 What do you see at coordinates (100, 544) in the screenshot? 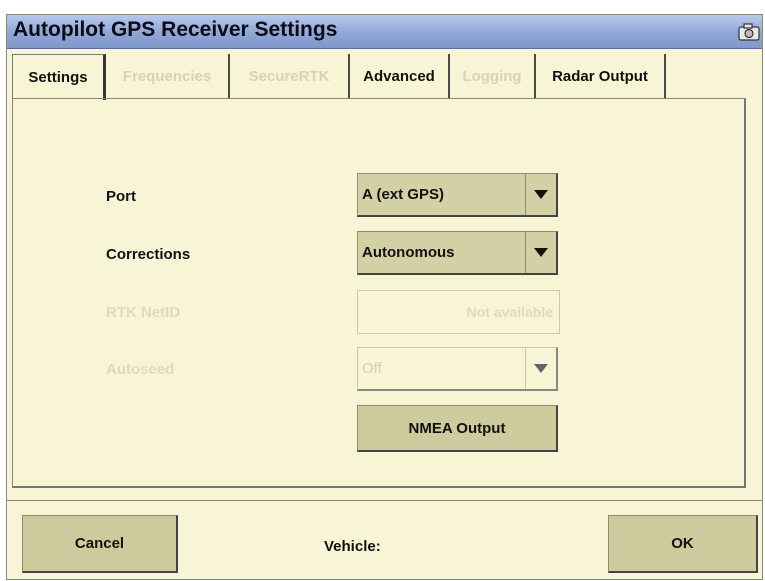
I see `cancel-button: Cancel` at bounding box center [100, 544].